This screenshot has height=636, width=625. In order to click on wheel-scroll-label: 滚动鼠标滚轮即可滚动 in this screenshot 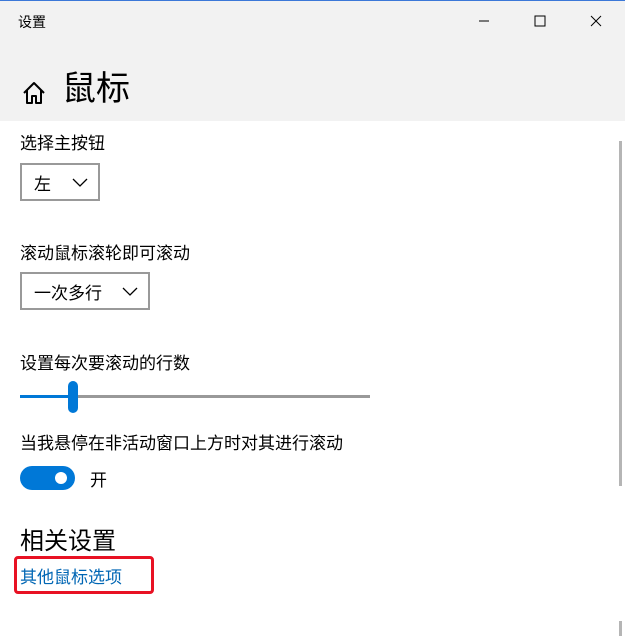, I will do `click(105, 254)`.